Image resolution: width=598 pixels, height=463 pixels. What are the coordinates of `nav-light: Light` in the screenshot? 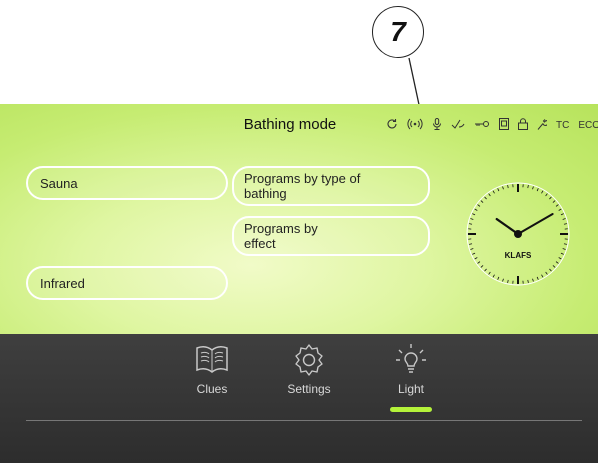 It's located at (411, 369).